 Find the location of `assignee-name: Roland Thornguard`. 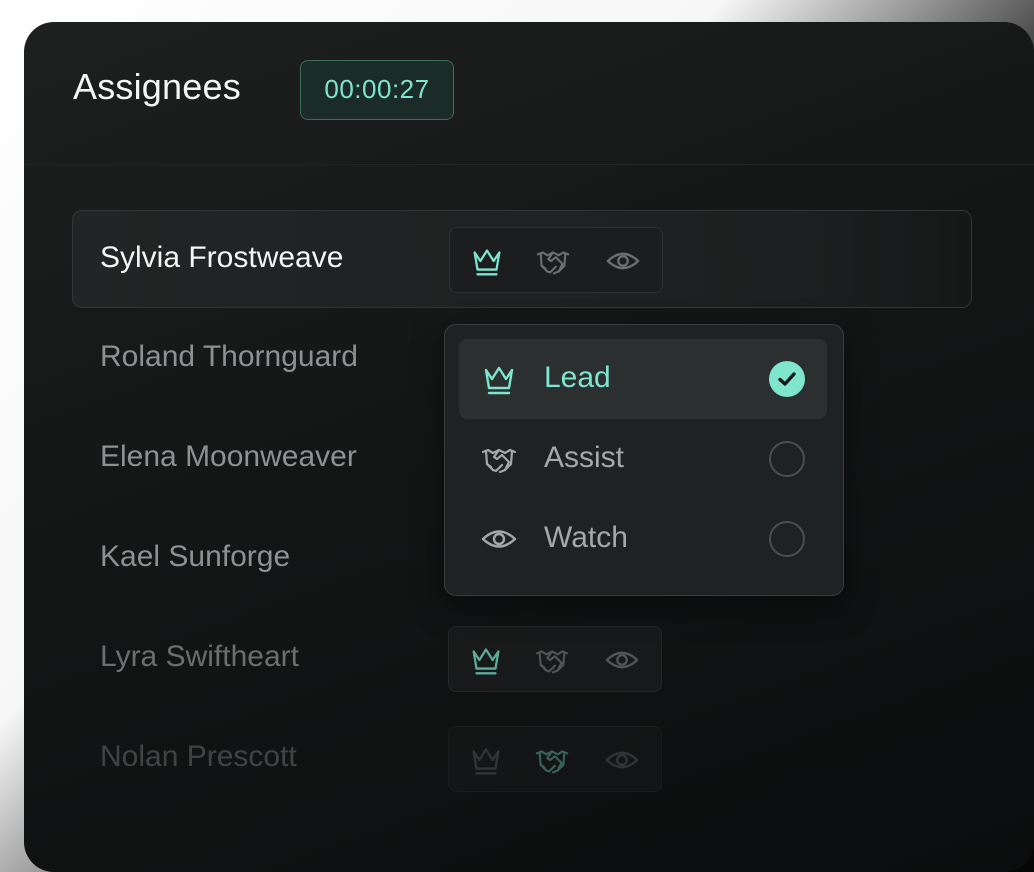

assignee-name: Roland Thornguard is located at coordinates (229, 356).